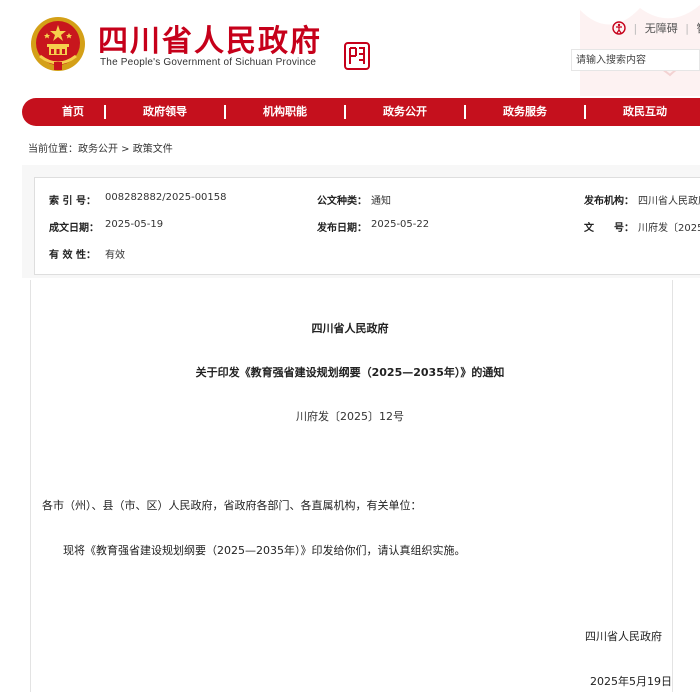 Image resolution: width=700 pixels, height=692 pixels. I want to click on category-label: 公文种类：, so click(342, 201).